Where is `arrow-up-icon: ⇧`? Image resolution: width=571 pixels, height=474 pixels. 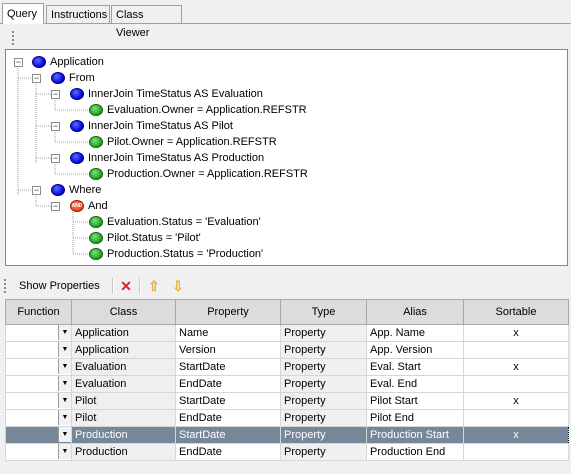
arrow-up-icon: ⇧ is located at coordinates (154, 286).